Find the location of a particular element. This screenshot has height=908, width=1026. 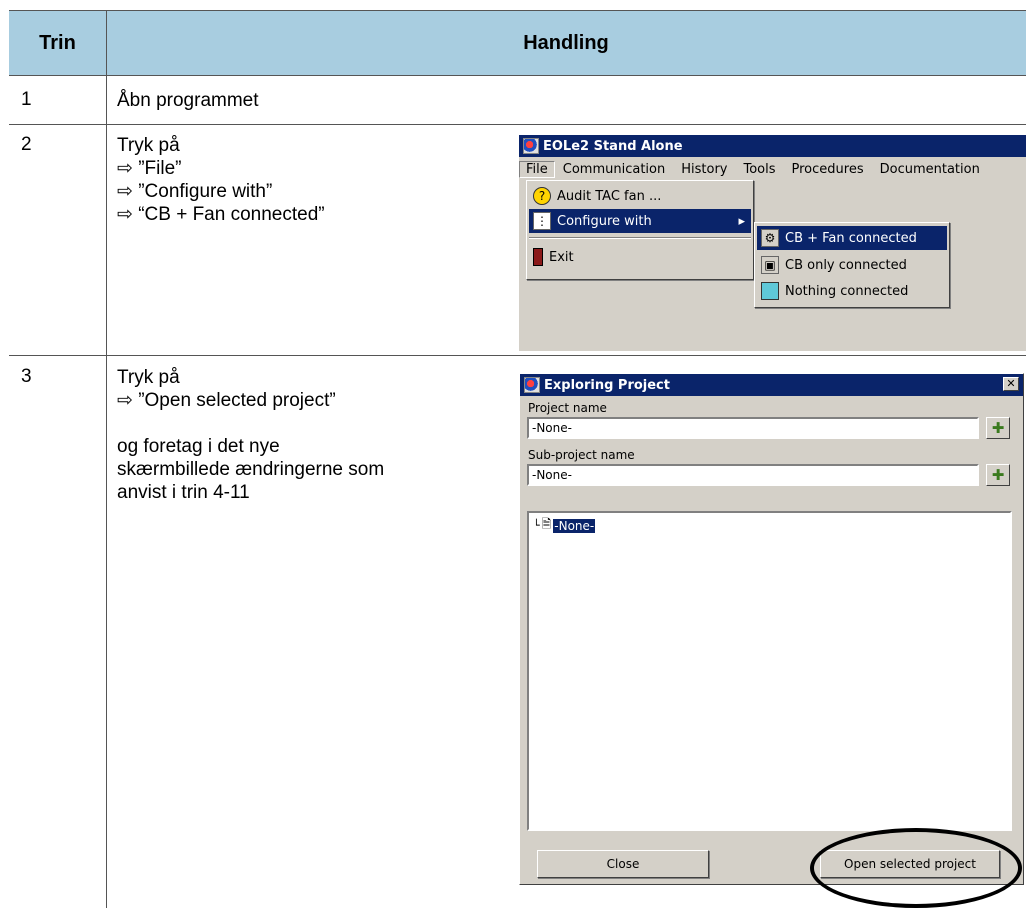

cb-icon: ▣ is located at coordinates (770, 265).